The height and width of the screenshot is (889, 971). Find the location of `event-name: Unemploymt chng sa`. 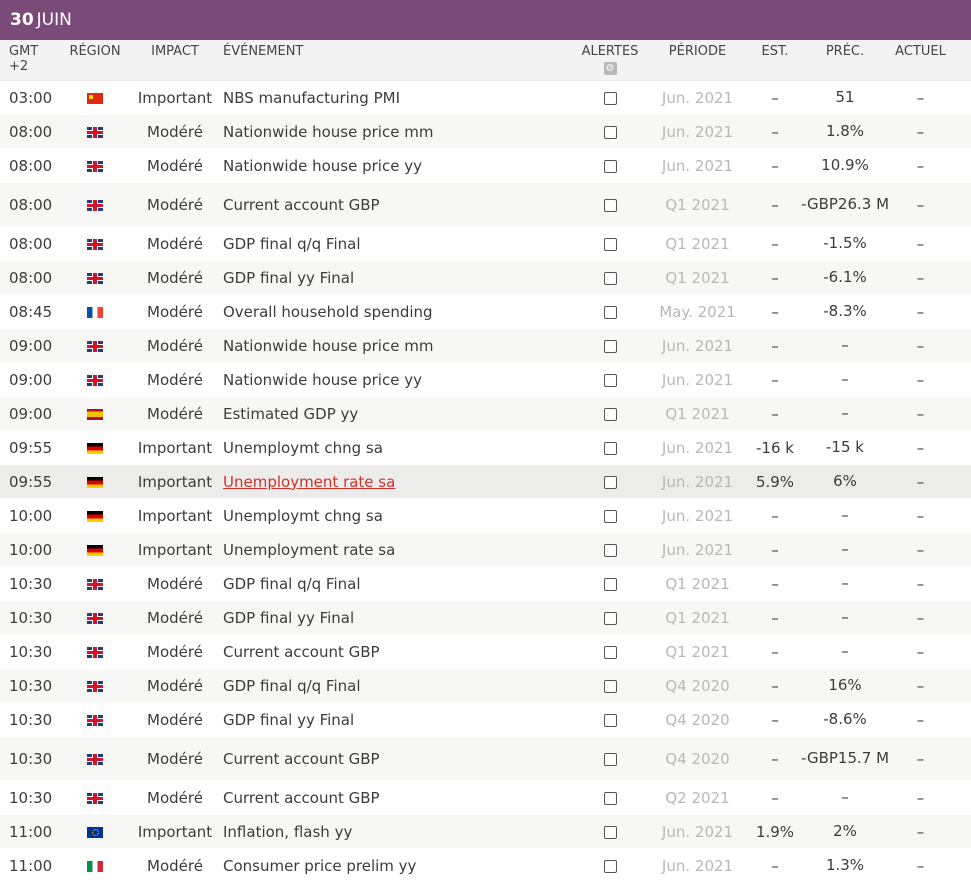

event-name: Unemploymt chng sa is located at coordinates (397, 516).